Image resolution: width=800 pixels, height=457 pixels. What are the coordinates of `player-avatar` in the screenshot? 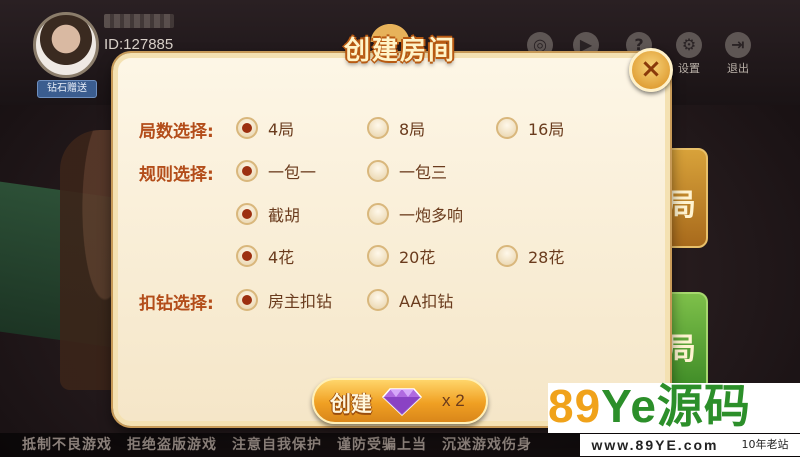 It's located at (66, 45).